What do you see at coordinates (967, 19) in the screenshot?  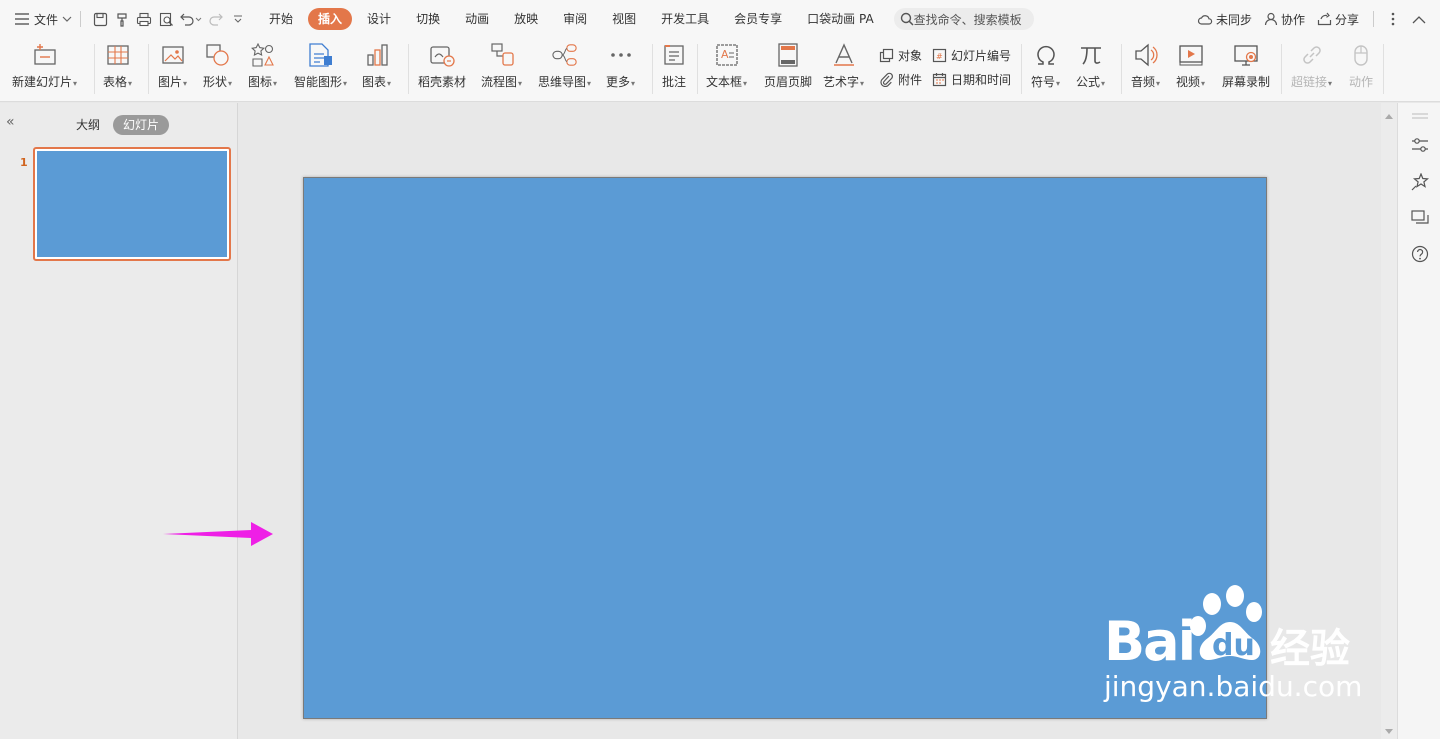 I see `search-placeholder: 查找命令、搜索模板` at bounding box center [967, 19].